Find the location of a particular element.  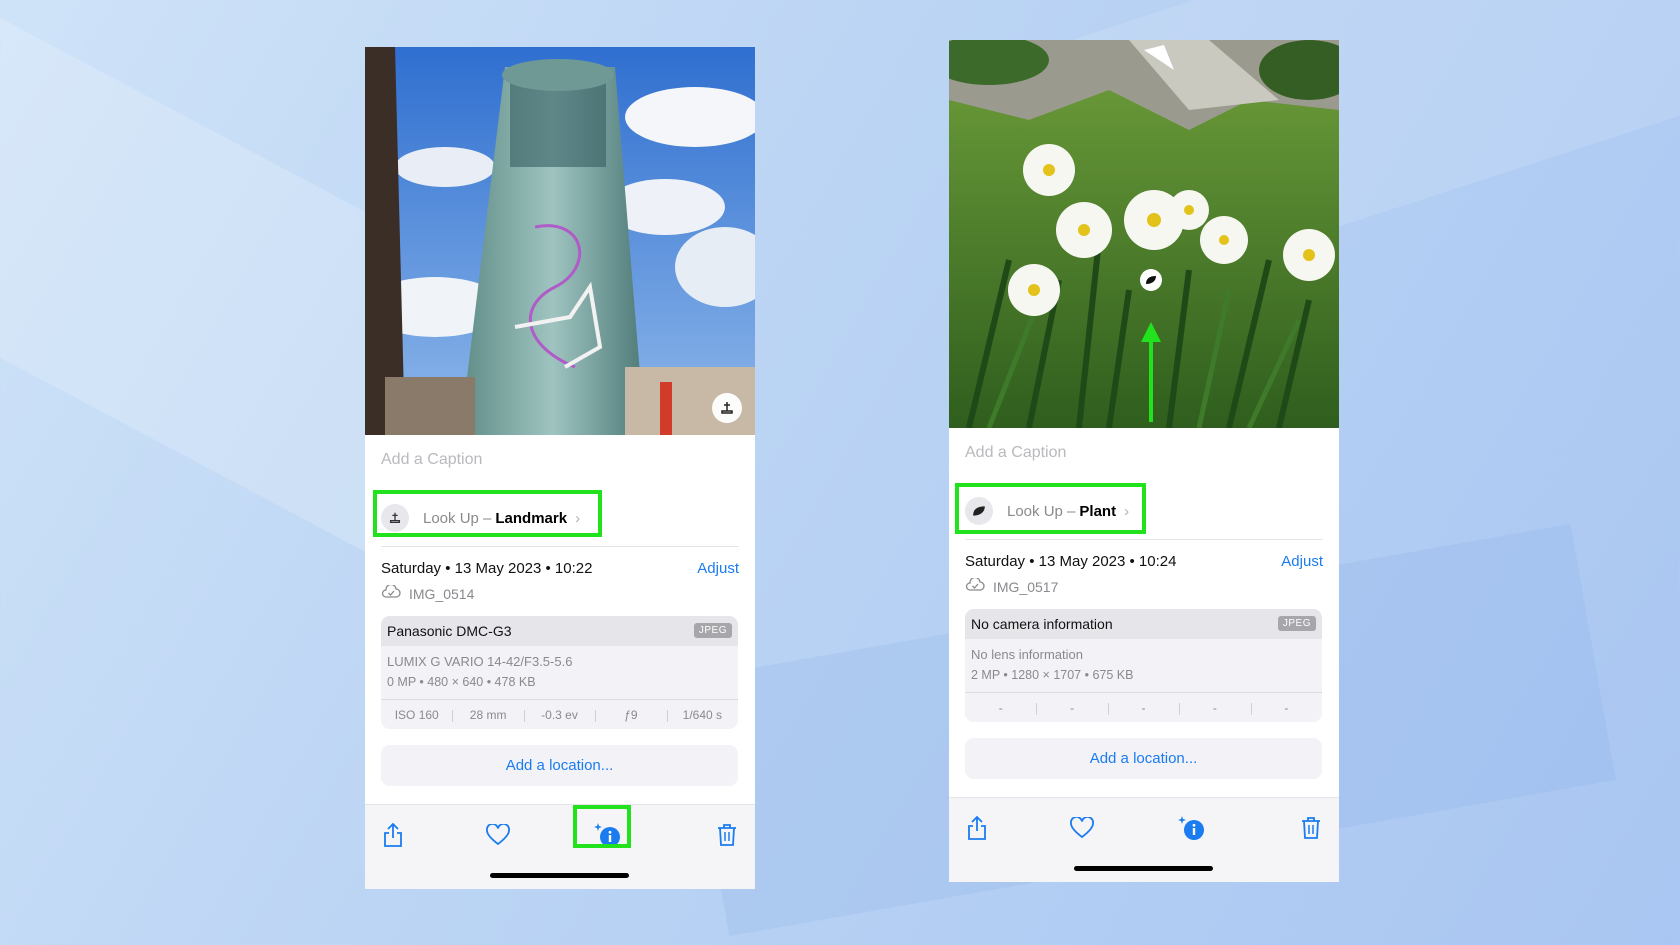

plant-lookup-badge is located at coordinates (1151, 280).